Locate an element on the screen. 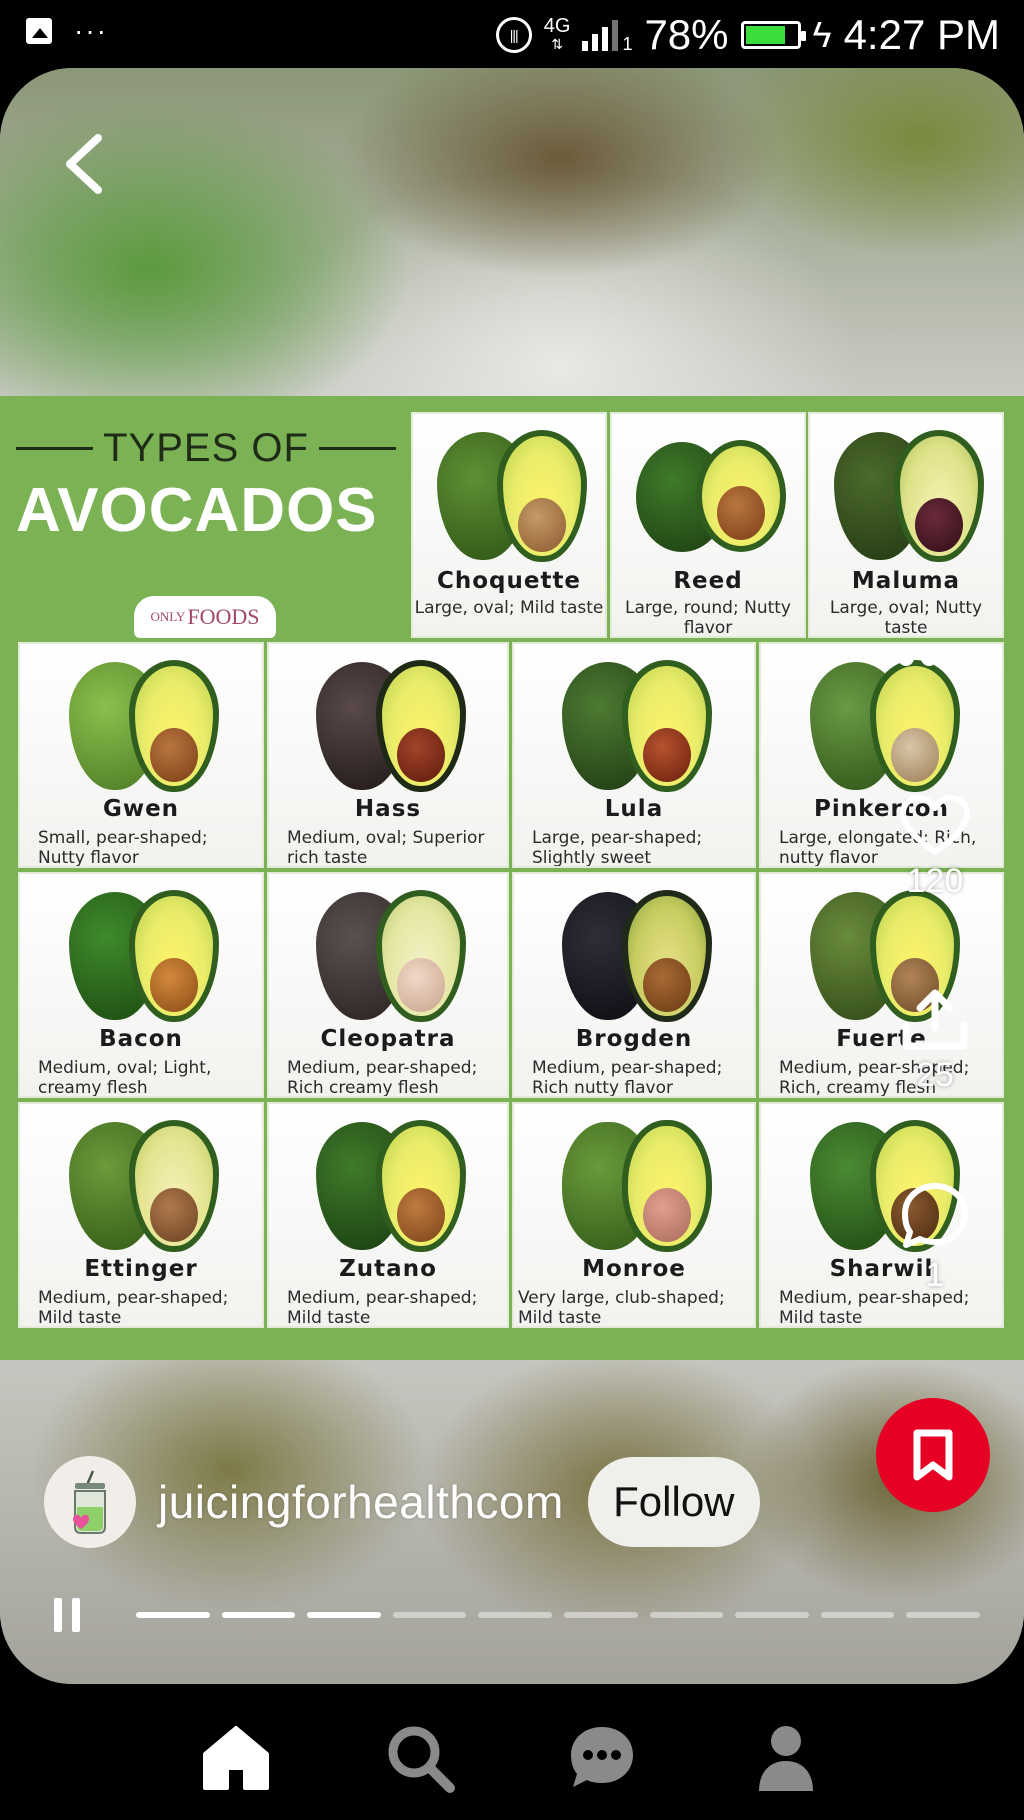  variety-description: Very large, club-shaped; Mild taste is located at coordinates (621, 1308).